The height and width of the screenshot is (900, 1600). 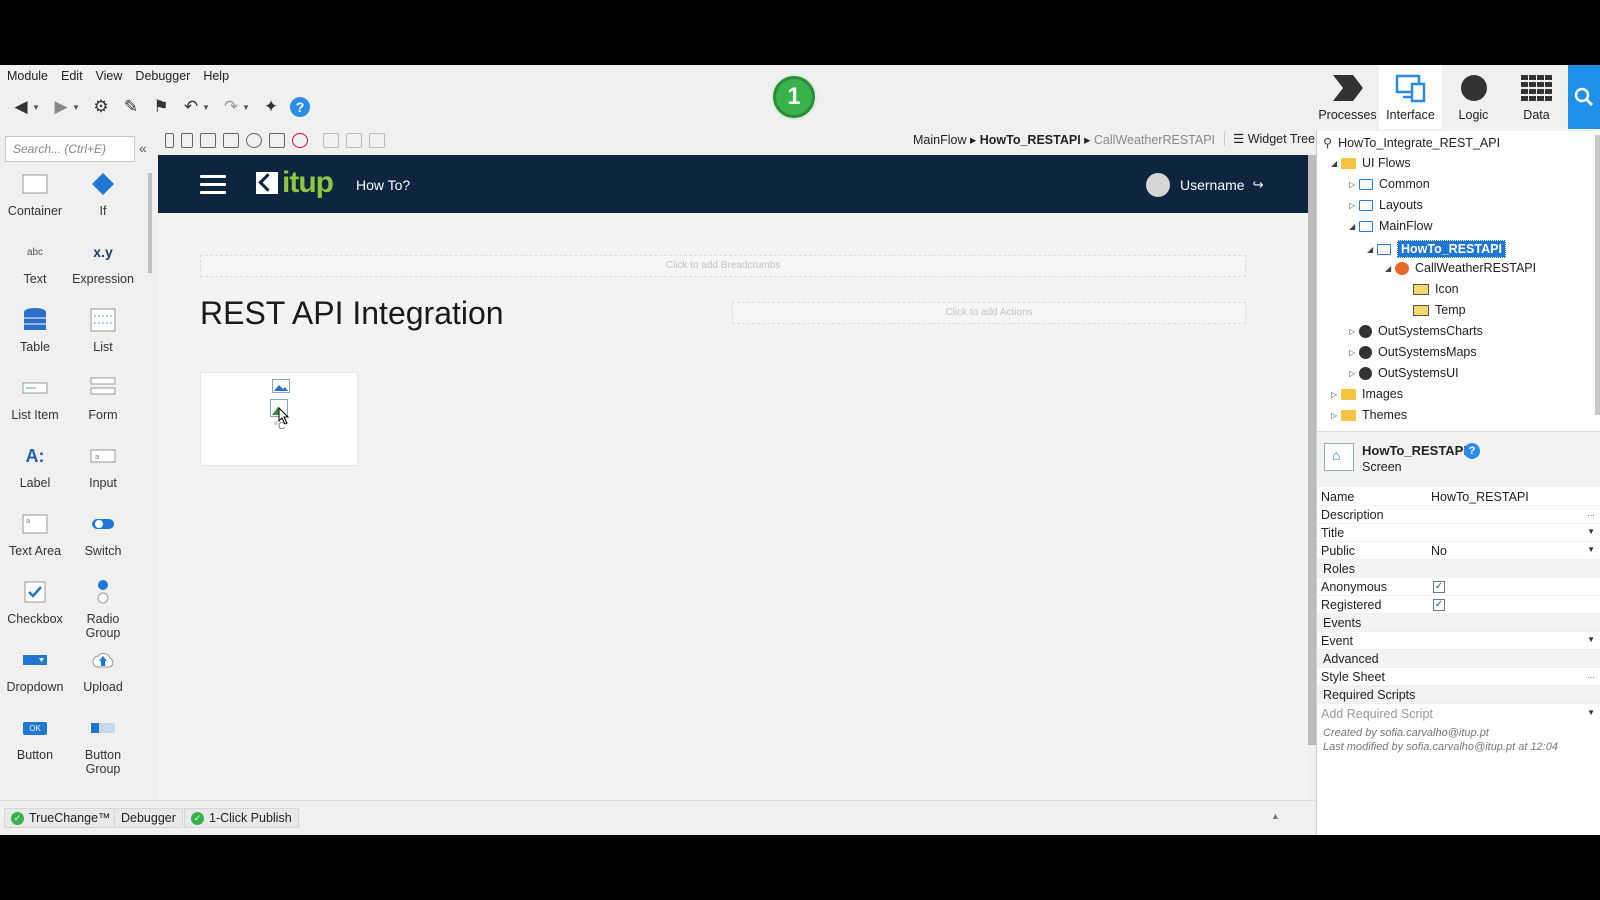 What do you see at coordinates (794, 97) in the screenshot?
I see `publish-step-badge: 1` at bounding box center [794, 97].